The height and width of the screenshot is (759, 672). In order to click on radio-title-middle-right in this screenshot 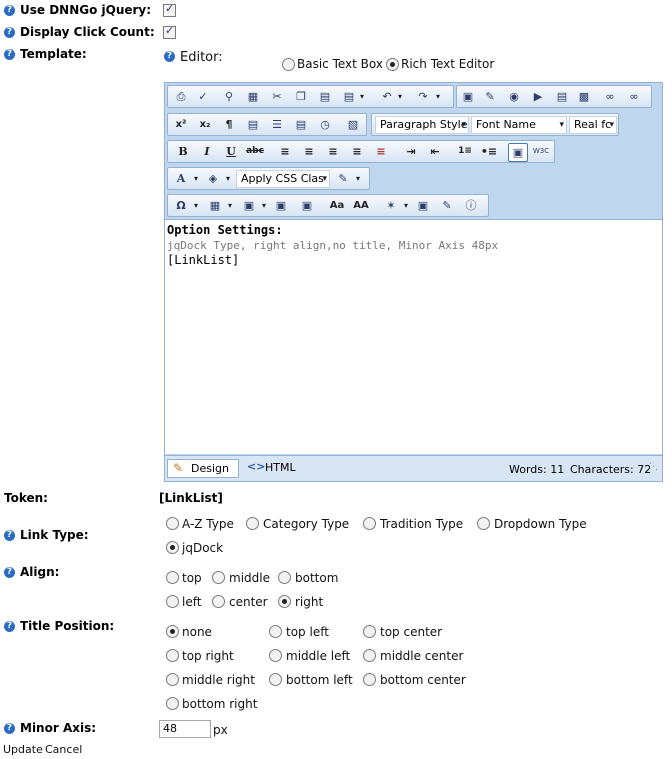, I will do `click(172, 679)`.